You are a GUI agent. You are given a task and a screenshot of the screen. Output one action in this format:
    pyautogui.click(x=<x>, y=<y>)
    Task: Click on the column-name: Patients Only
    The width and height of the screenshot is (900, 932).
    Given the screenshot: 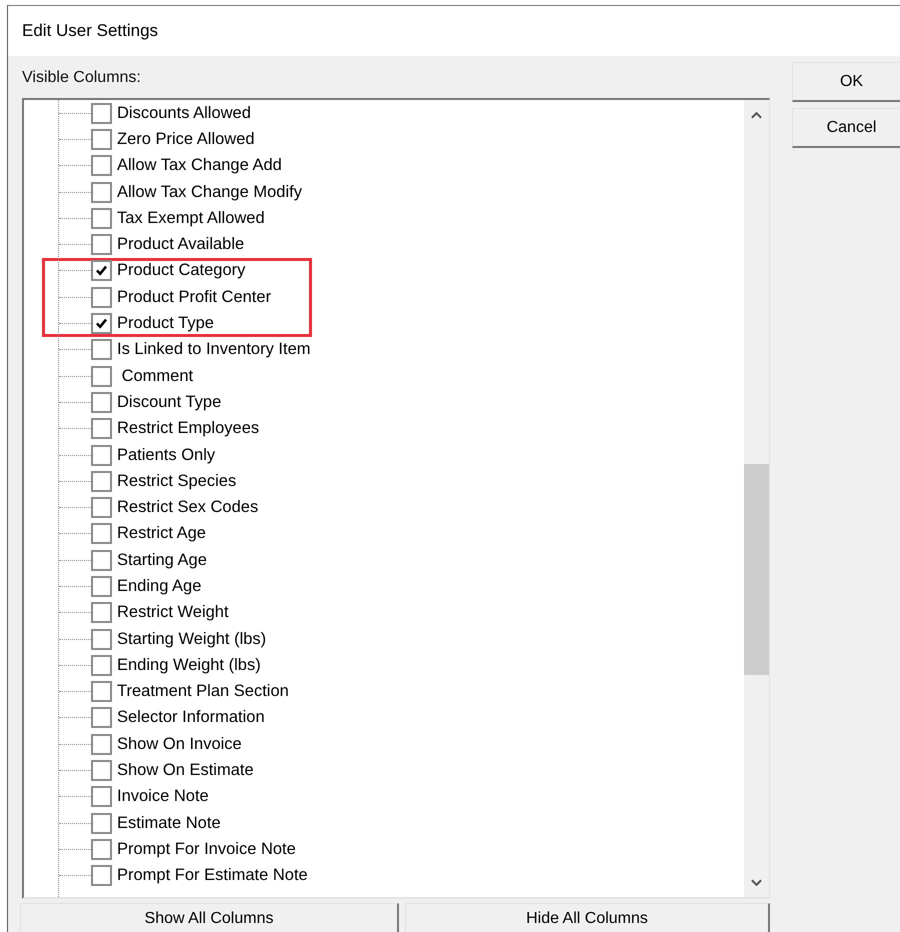 What is the action you would take?
    pyautogui.click(x=166, y=455)
    